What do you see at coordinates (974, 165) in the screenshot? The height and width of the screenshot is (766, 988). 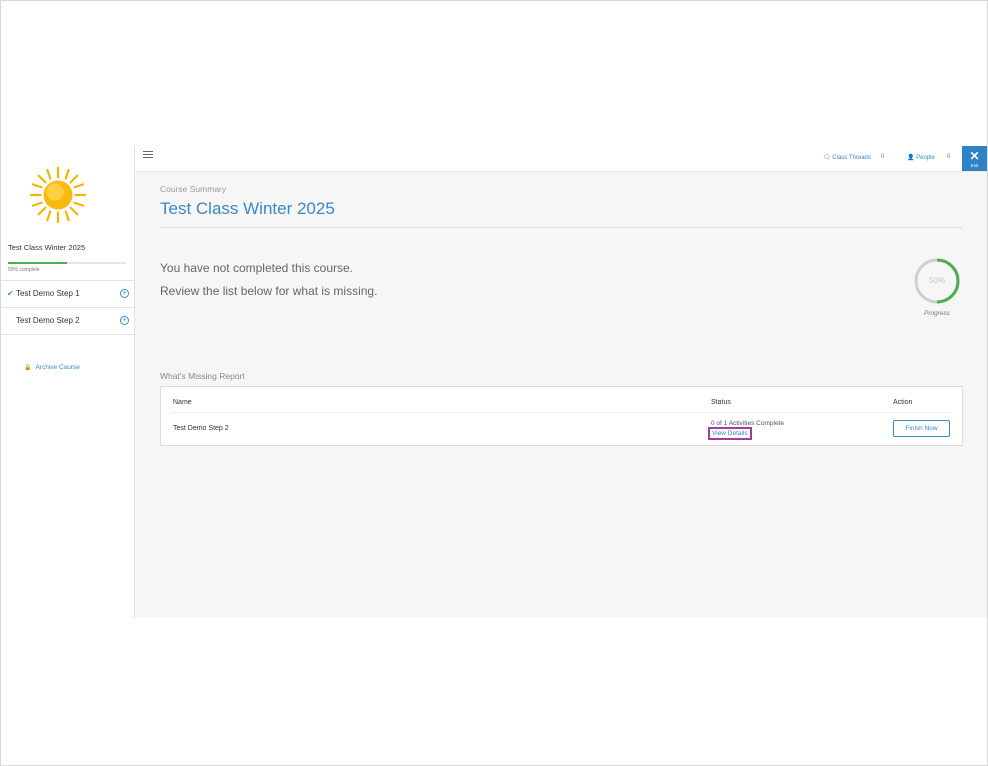 I see `exit-label: Exit` at bounding box center [974, 165].